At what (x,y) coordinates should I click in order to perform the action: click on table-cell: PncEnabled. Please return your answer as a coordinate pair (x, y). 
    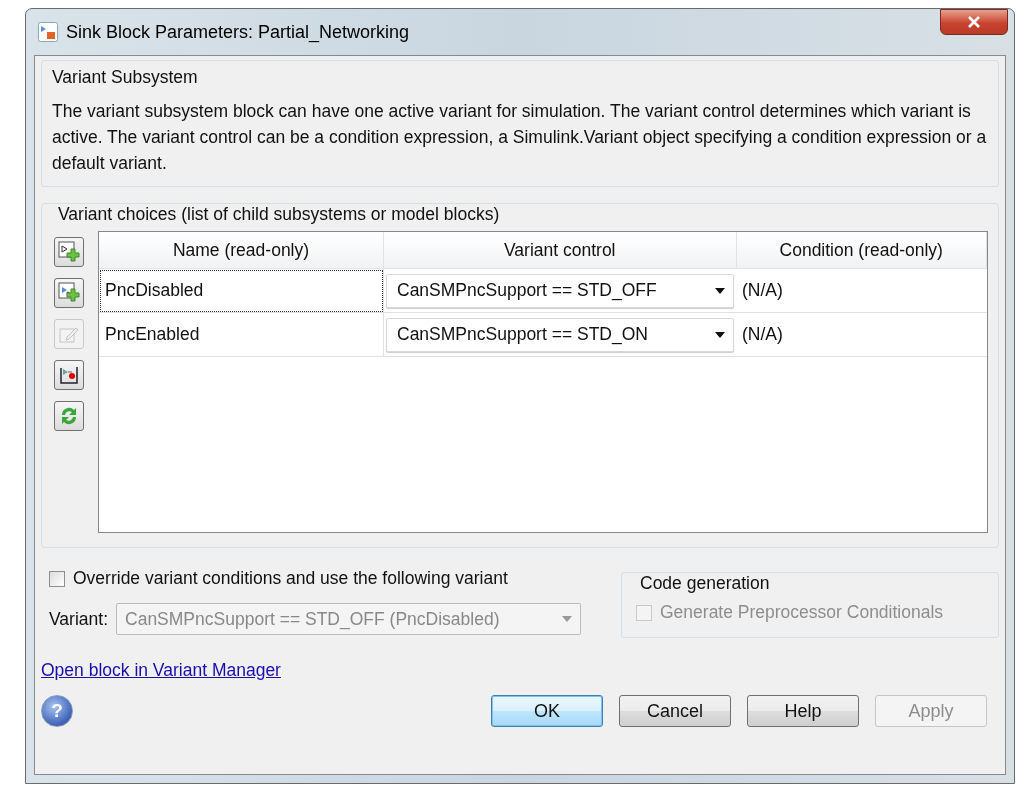
    Looking at the image, I should click on (241, 334).